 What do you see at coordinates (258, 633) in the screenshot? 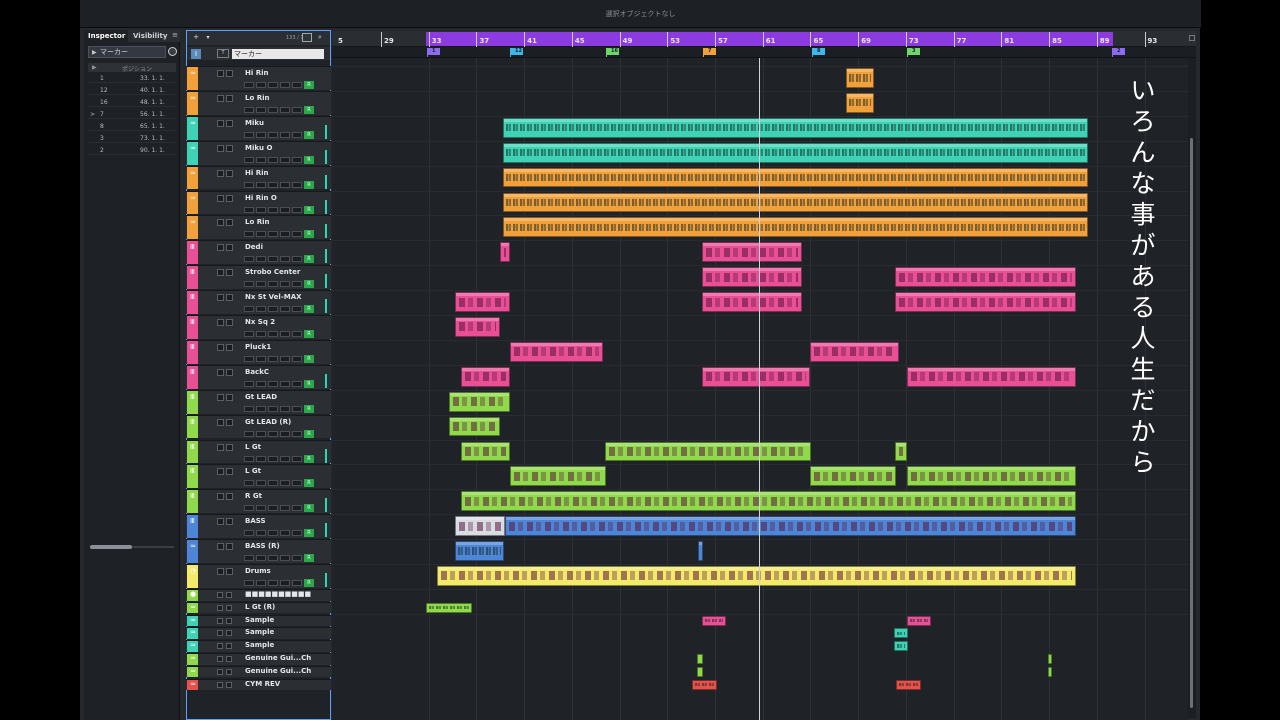
I see `track-header: ≈ Sample` at bounding box center [258, 633].